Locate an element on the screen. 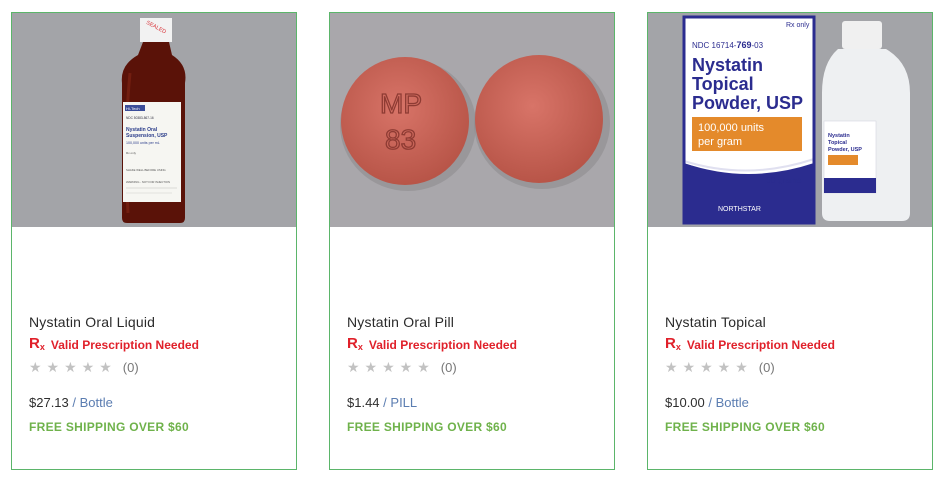 This screenshot has height=481, width=944. box-strength-2: per gram is located at coordinates (720, 142).